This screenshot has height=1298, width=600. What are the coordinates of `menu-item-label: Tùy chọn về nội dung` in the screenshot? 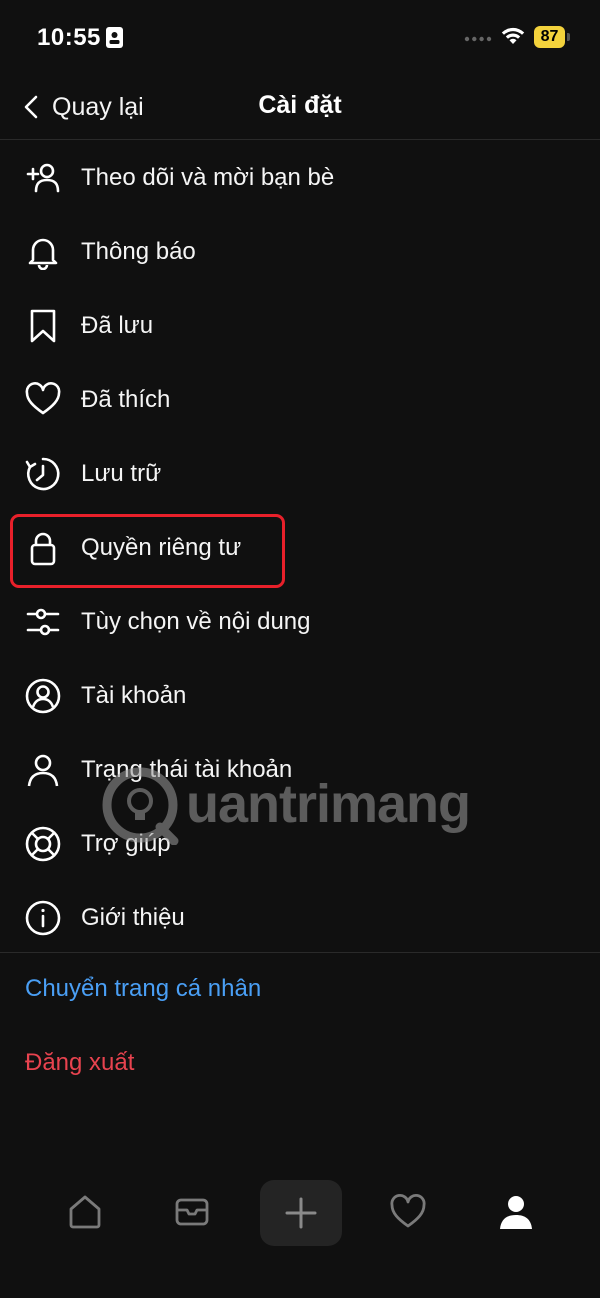 It's located at (196, 621).